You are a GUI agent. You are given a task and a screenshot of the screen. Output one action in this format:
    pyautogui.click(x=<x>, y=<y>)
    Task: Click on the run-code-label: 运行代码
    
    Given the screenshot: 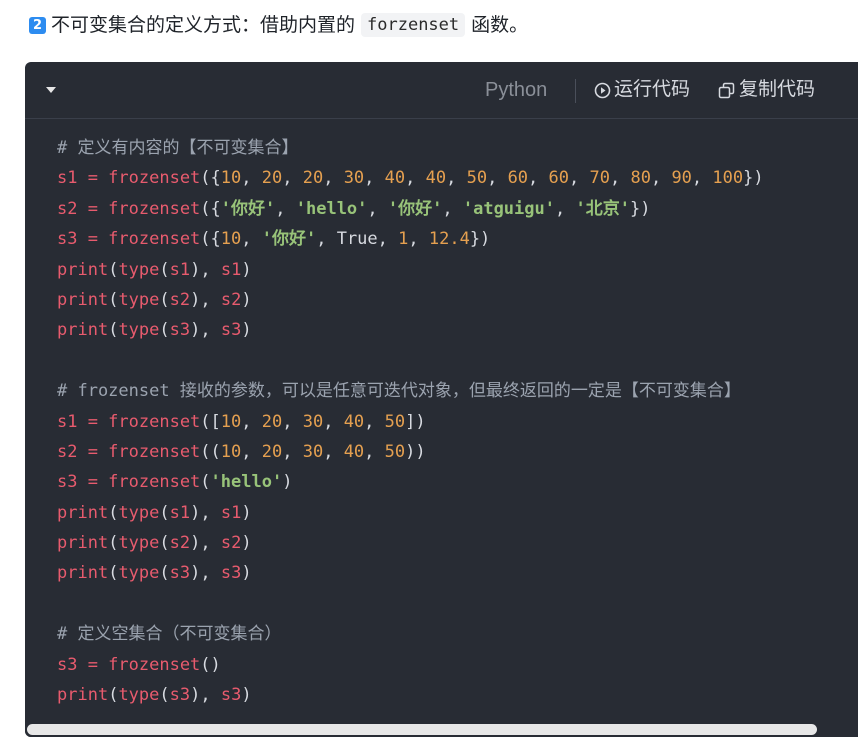 What is the action you would take?
    pyautogui.click(x=652, y=89)
    